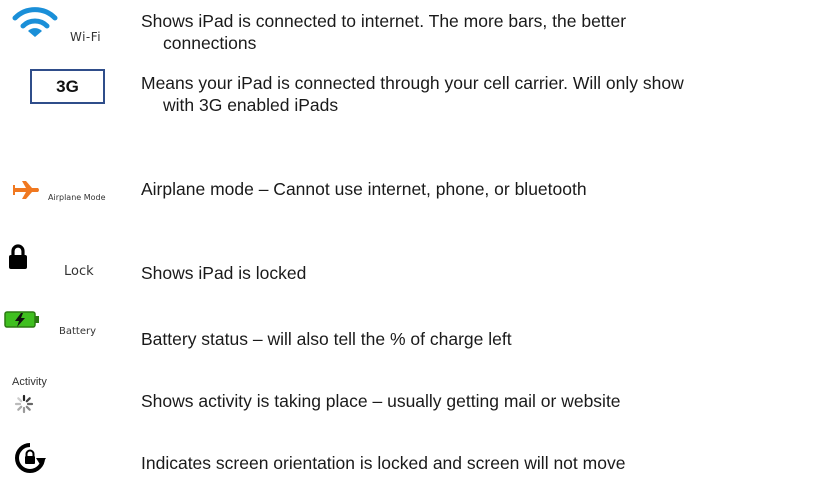 The width and height of the screenshot is (833, 497). Describe the element at coordinates (78, 331) in the screenshot. I see `battery-icon-label: Battery` at that location.